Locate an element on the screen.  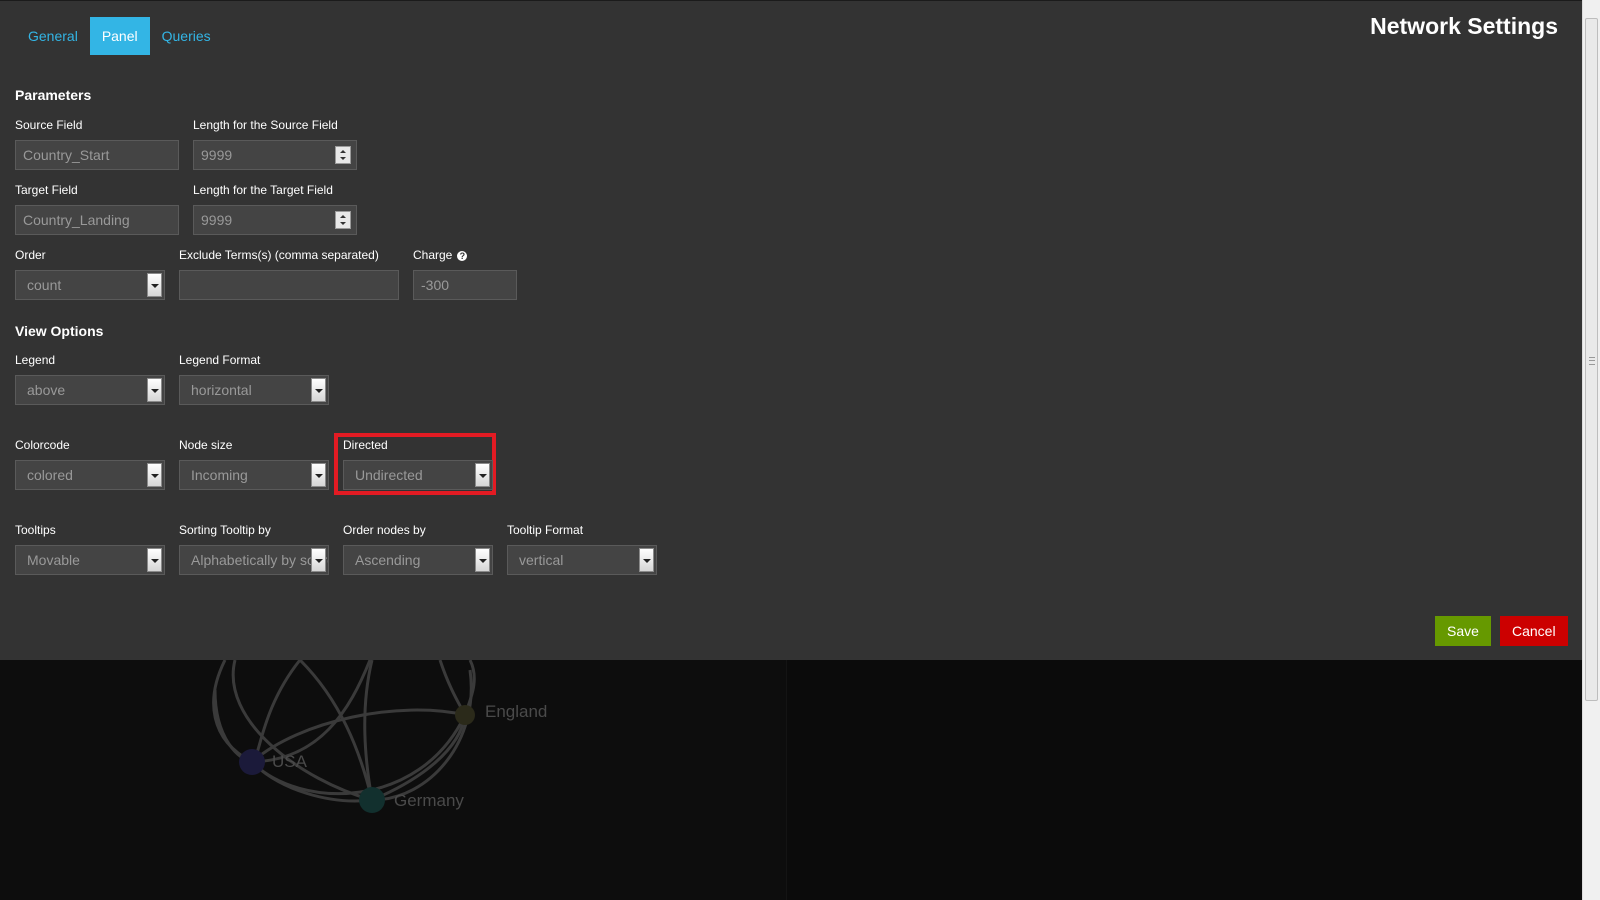
network-graph is located at coordinates (344, 736).